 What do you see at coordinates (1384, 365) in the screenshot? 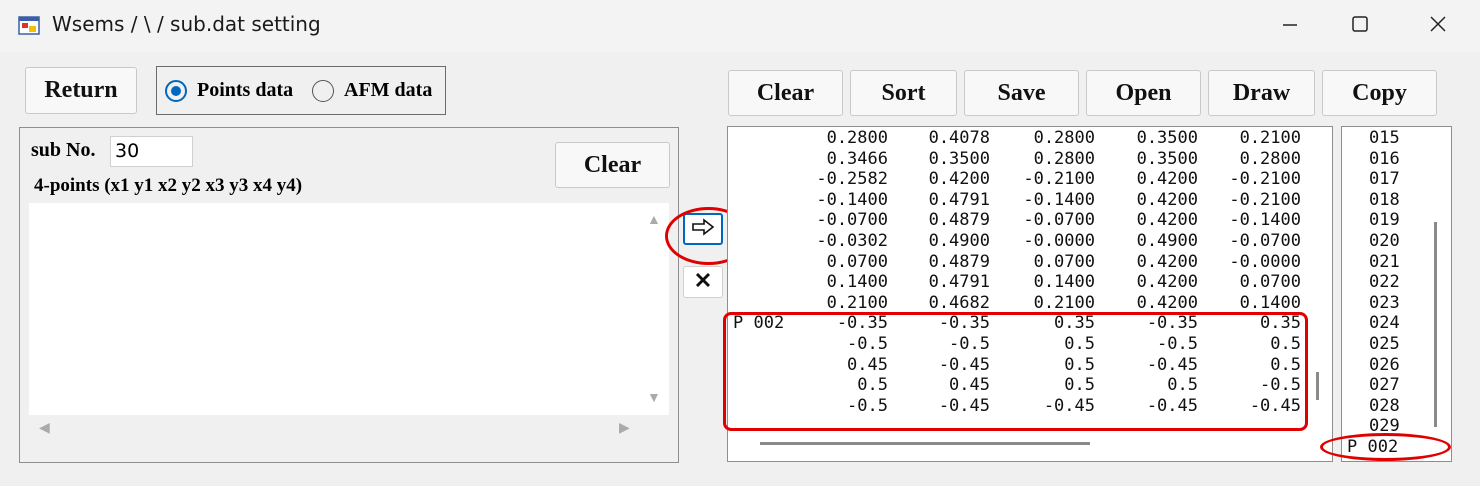
I see `index-item: 026` at bounding box center [1384, 365].